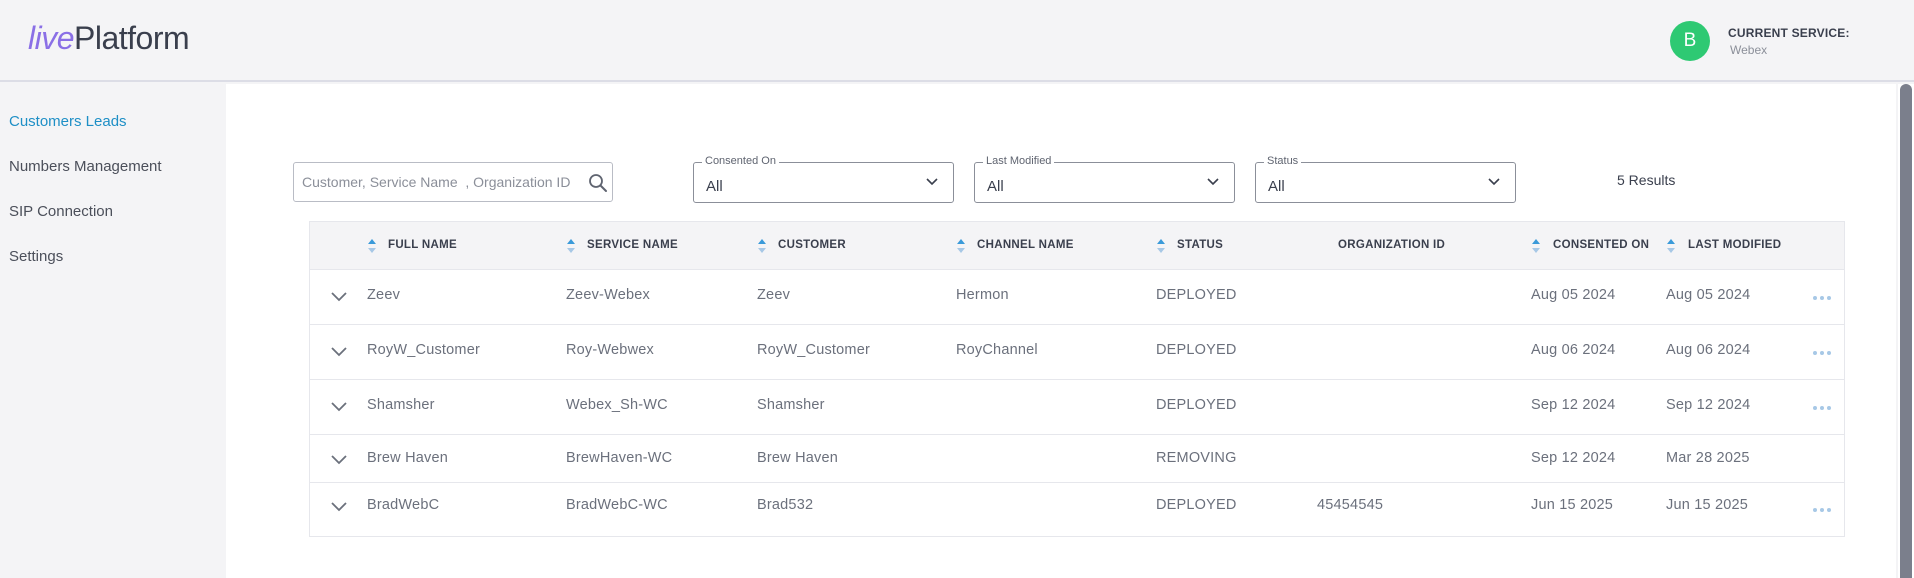 The image size is (1914, 578). I want to click on consented-on-value: All, so click(714, 186).